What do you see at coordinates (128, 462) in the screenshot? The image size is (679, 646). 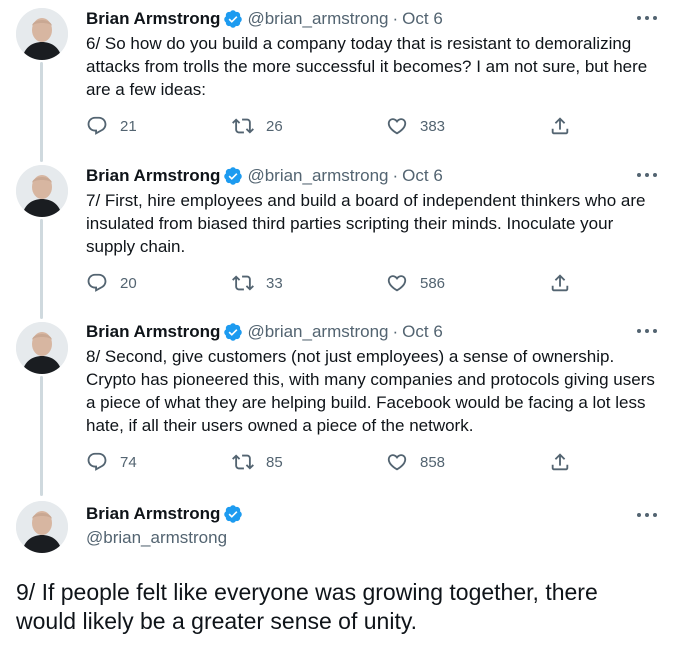 I see `reply-count: 74` at bounding box center [128, 462].